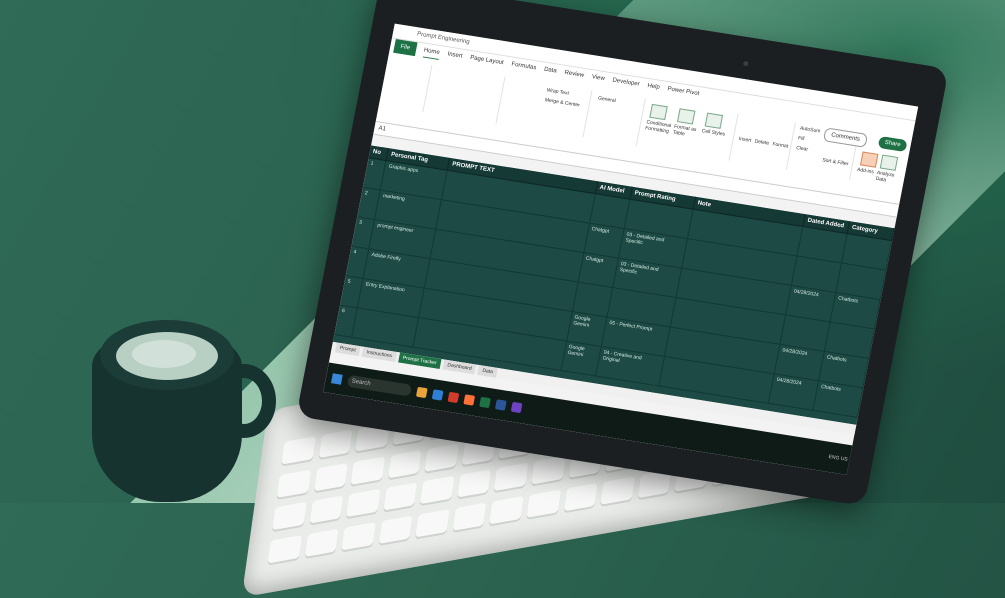 The height and width of the screenshot is (598, 1005). I want to click on analyze-data-label: Analyze Data, so click(885, 176).